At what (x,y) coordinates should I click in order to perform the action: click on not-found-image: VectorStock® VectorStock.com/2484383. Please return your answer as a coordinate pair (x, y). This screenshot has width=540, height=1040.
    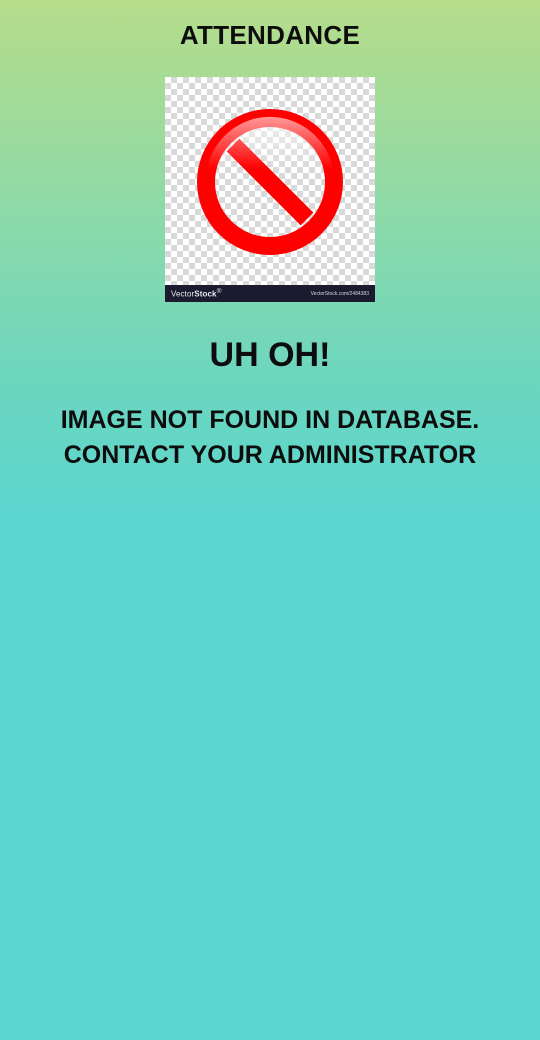
    Looking at the image, I should click on (270, 189).